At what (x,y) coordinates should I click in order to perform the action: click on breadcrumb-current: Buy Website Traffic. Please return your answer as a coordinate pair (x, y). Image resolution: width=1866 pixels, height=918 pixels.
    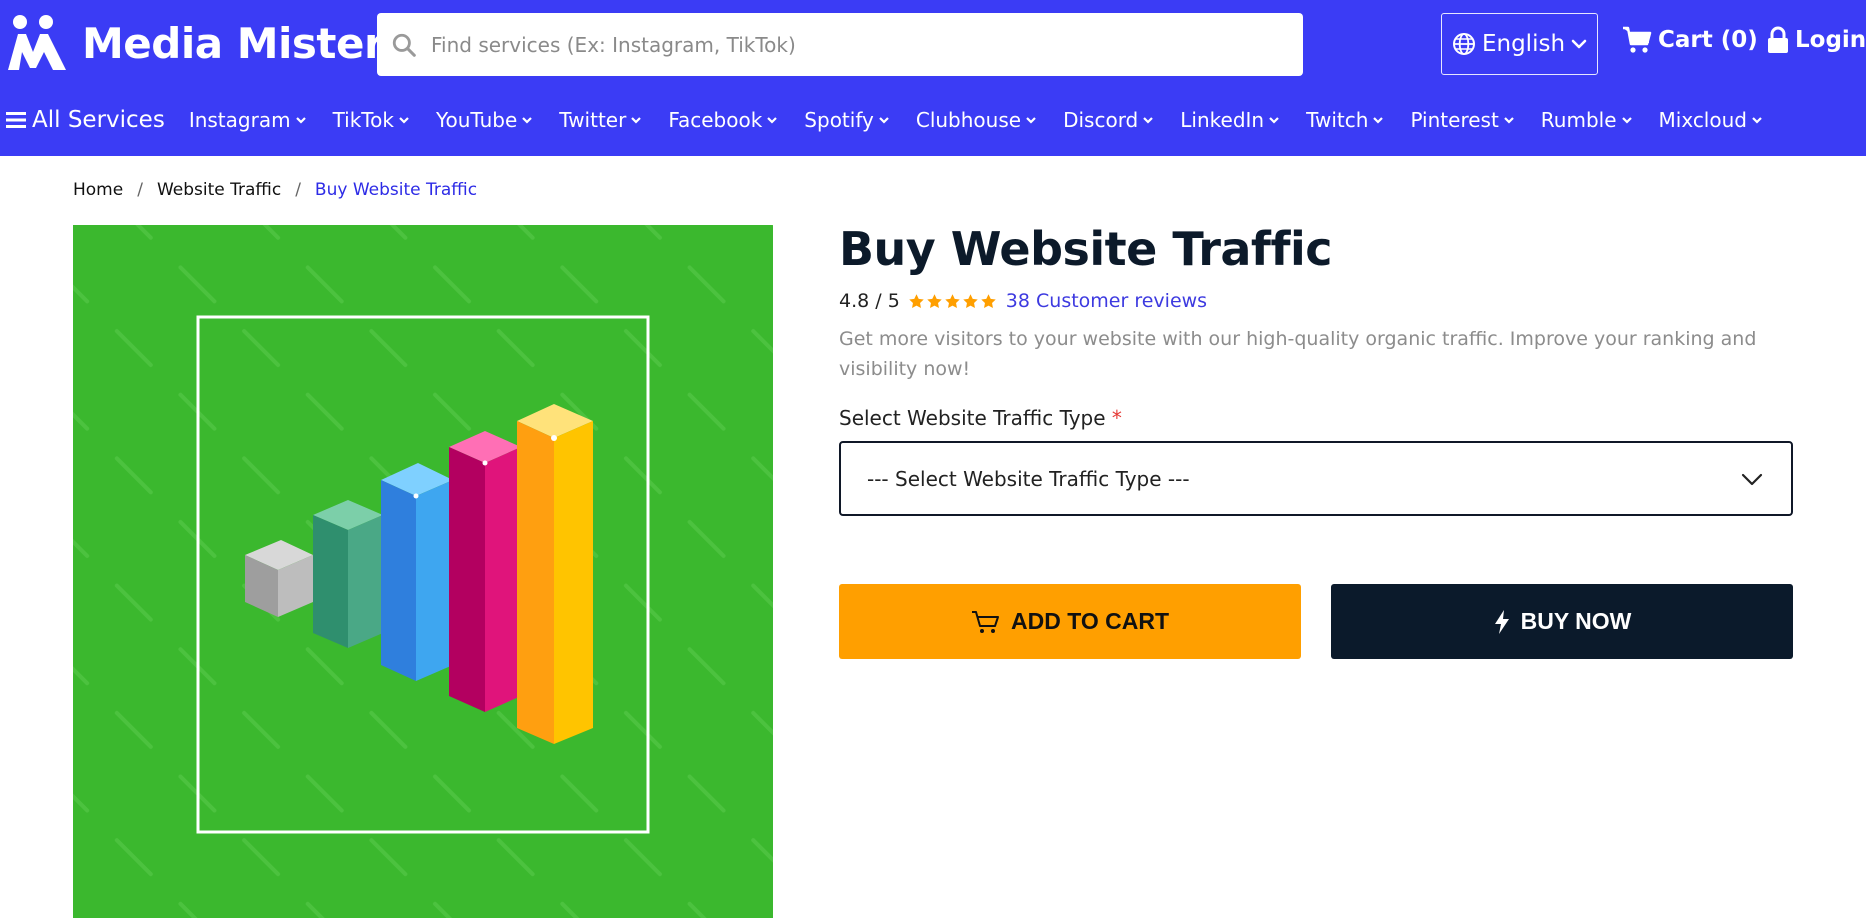
    Looking at the image, I should click on (396, 190).